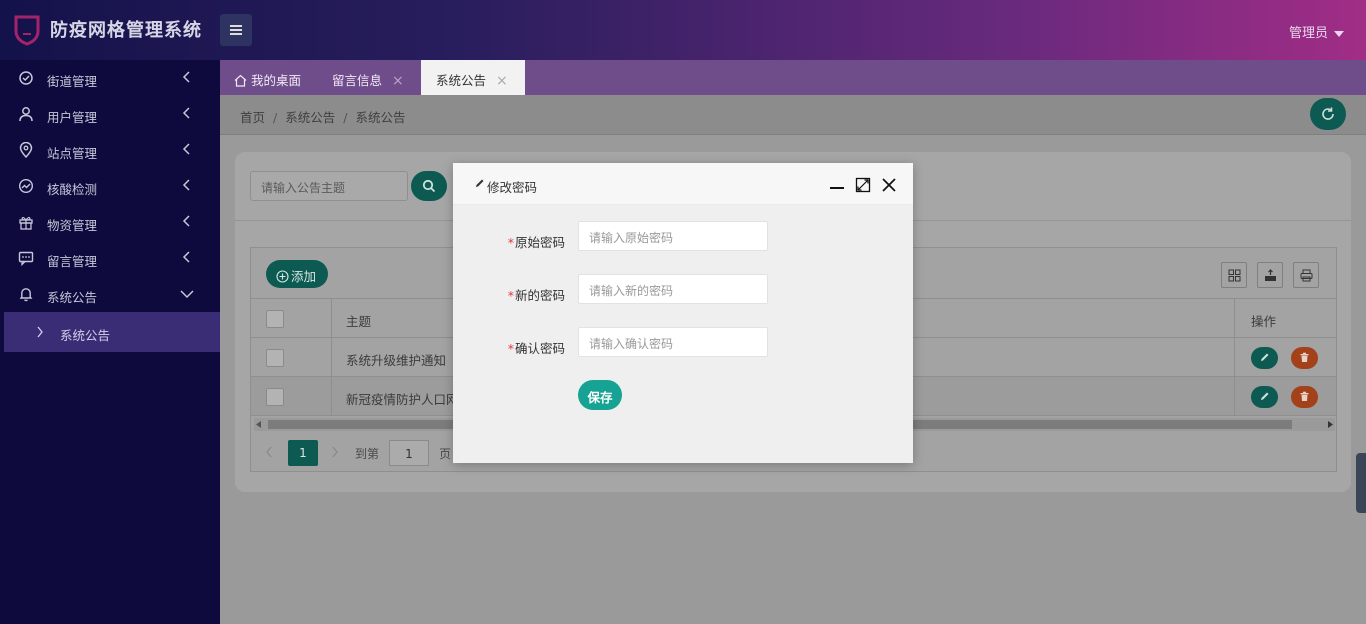 Image resolution: width=1366 pixels, height=624 pixels. Describe the element at coordinates (259, 424) in the screenshot. I see `scroll-left-icon` at that location.